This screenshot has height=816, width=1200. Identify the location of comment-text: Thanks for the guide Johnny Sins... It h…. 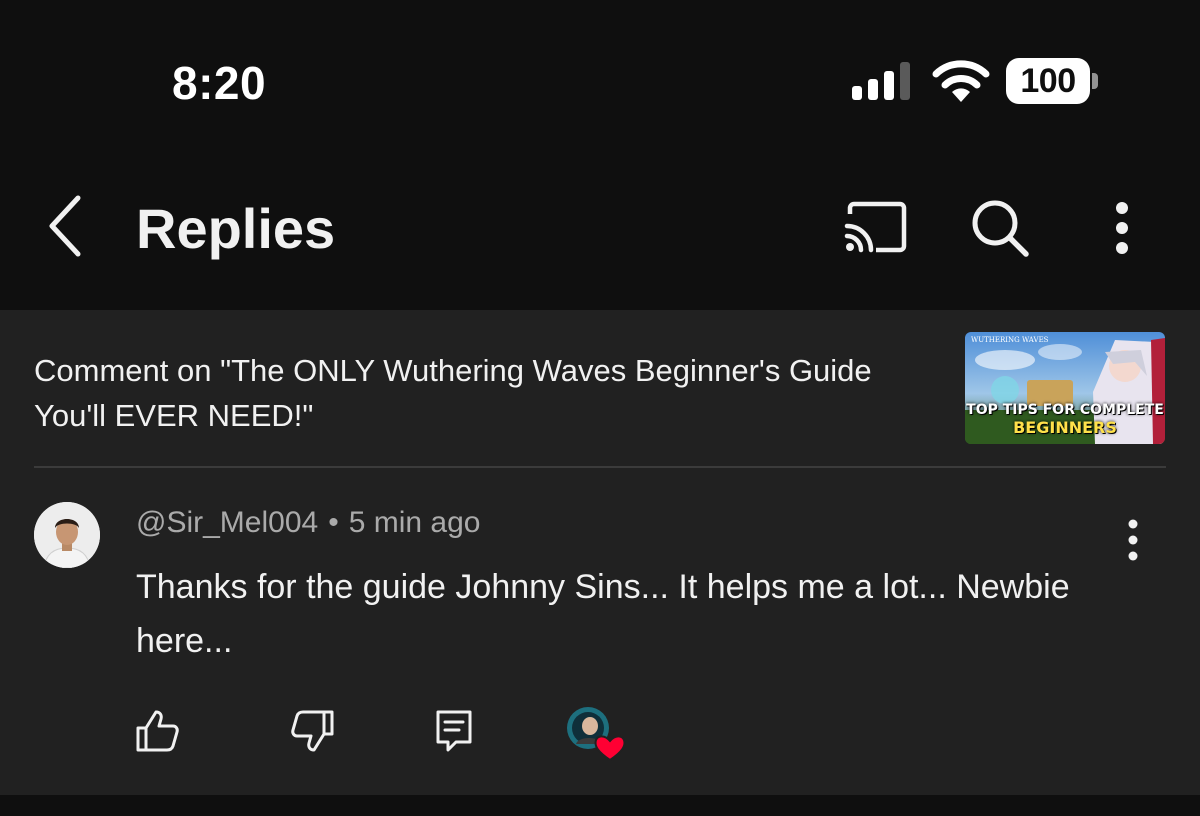
(603, 614).